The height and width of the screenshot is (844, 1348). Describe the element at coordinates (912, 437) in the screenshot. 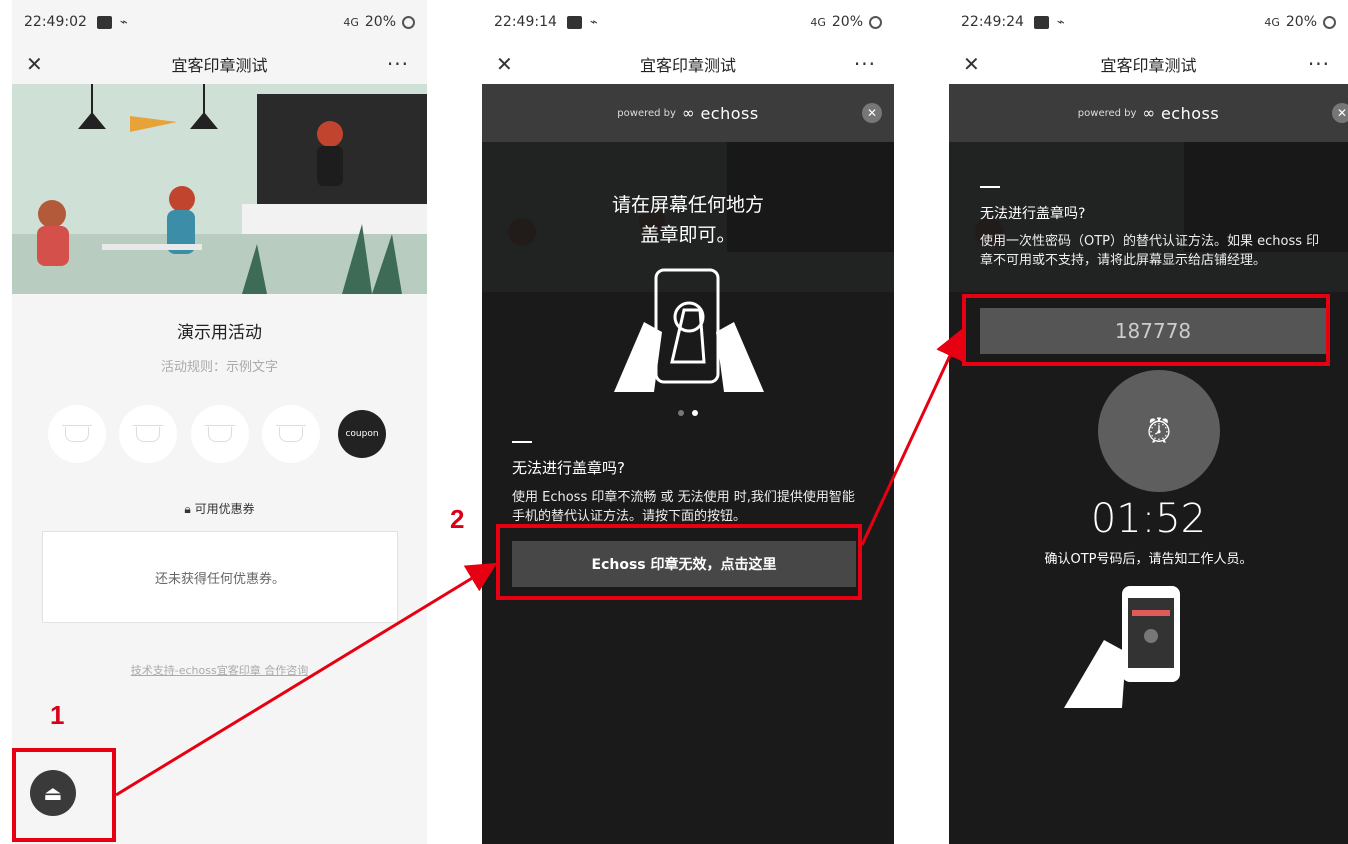

I see `arrow-step2-to-otp` at that location.